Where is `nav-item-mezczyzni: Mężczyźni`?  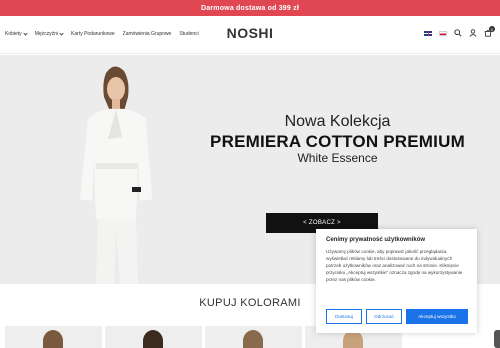 nav-item-mezczyzni: Mężczyźni is located at coordinates (49, 33).